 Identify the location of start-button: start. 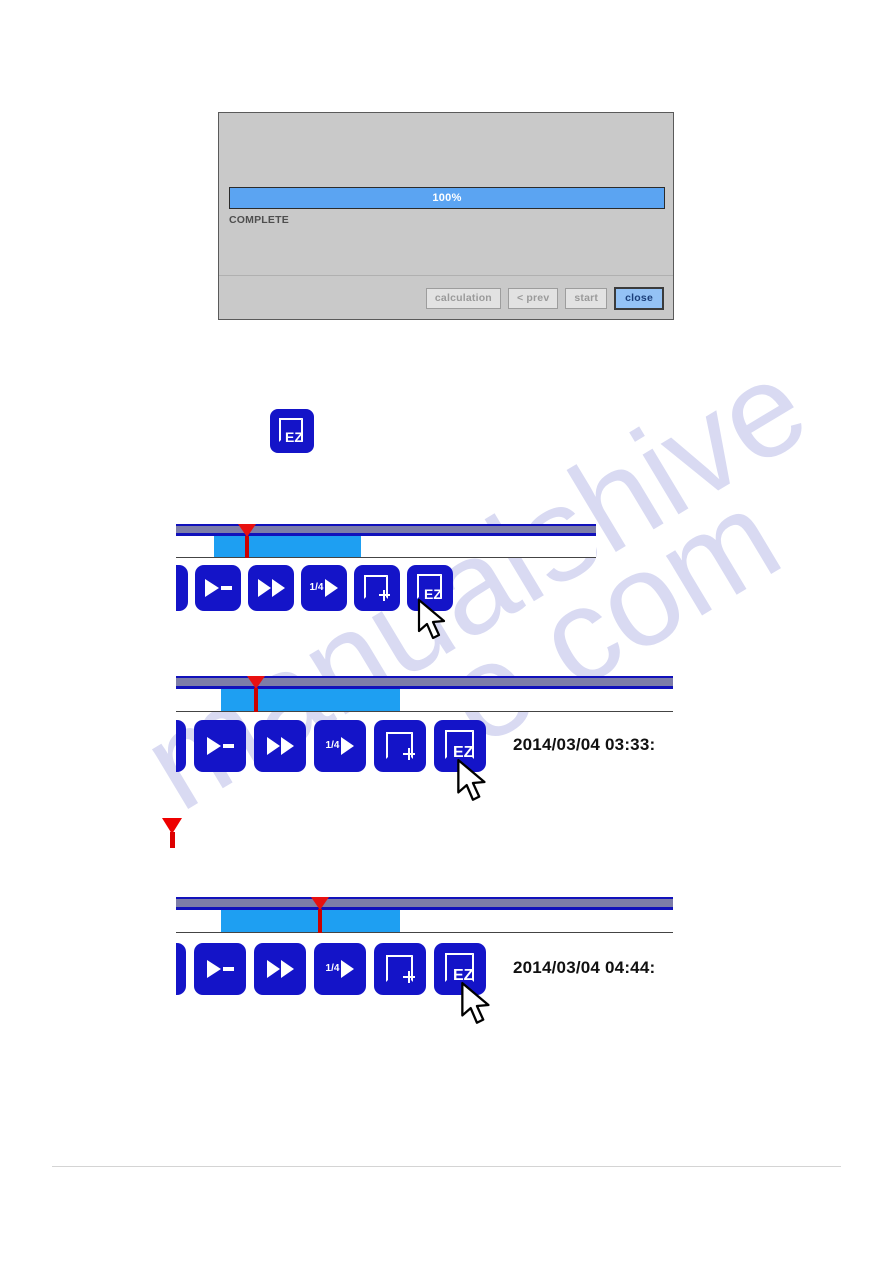
(586, 298).